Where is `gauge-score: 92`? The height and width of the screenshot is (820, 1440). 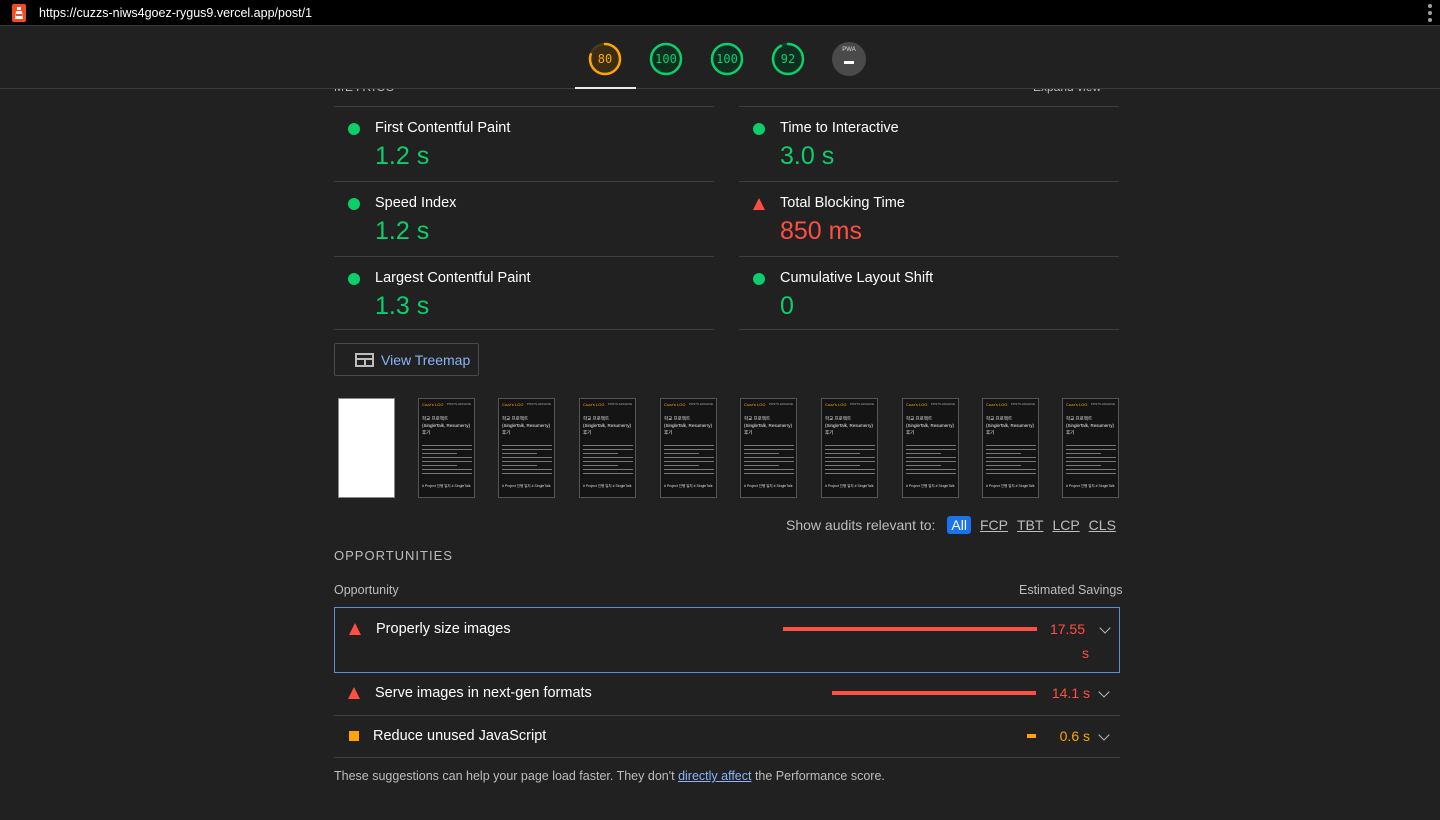 gauge-score: 92 is located at coordinates (788, 59).